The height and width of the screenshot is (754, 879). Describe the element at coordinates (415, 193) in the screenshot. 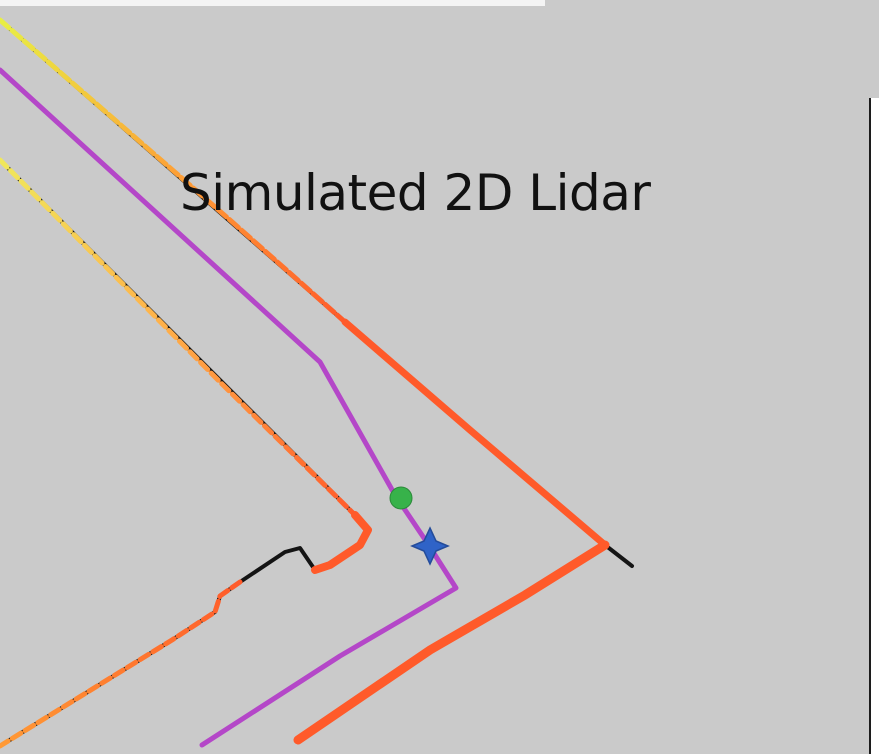

I see `slide-title: Simulated 2D Lidar` at that location.